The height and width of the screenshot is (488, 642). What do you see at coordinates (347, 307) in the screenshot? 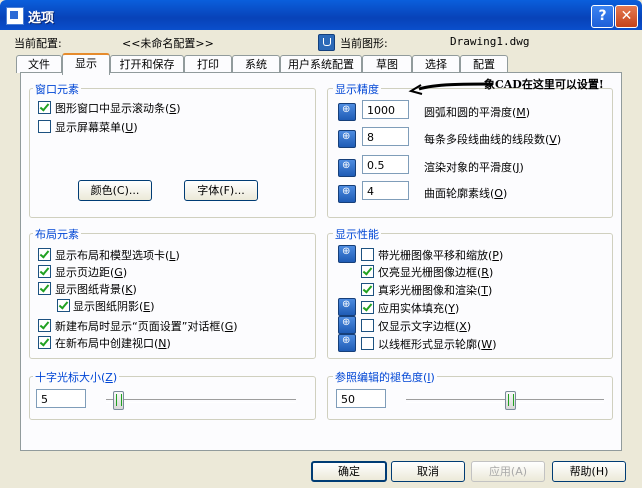
I see `solid-fill-icon` at bounding box center [347, 307].